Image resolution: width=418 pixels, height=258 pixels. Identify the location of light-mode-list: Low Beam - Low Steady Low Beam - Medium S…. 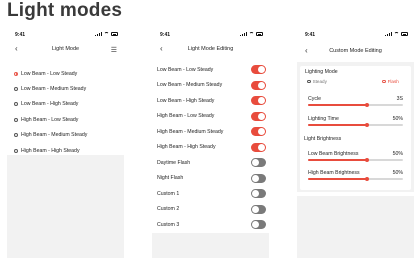
(65, 112).